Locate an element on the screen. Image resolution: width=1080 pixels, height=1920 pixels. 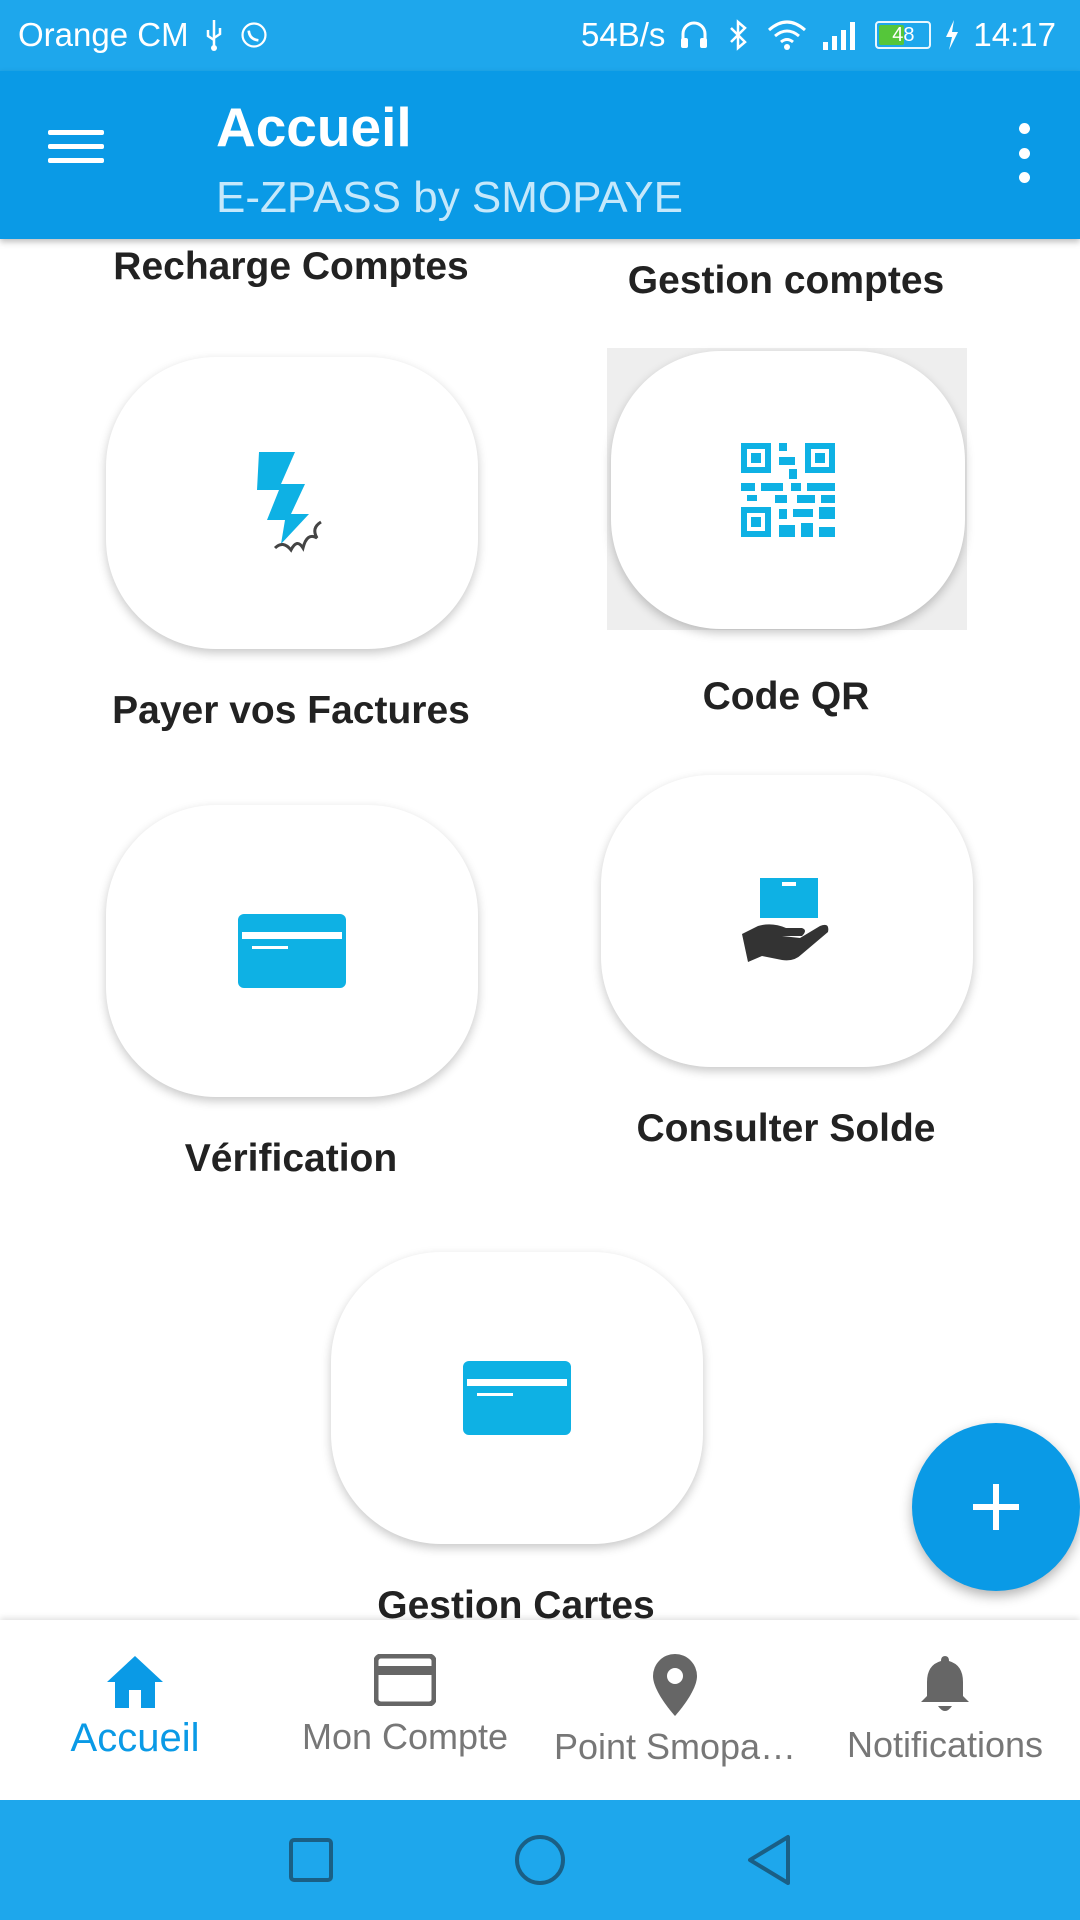
nav-item-notifications: Notifications is located at coordinates (945, 1710).